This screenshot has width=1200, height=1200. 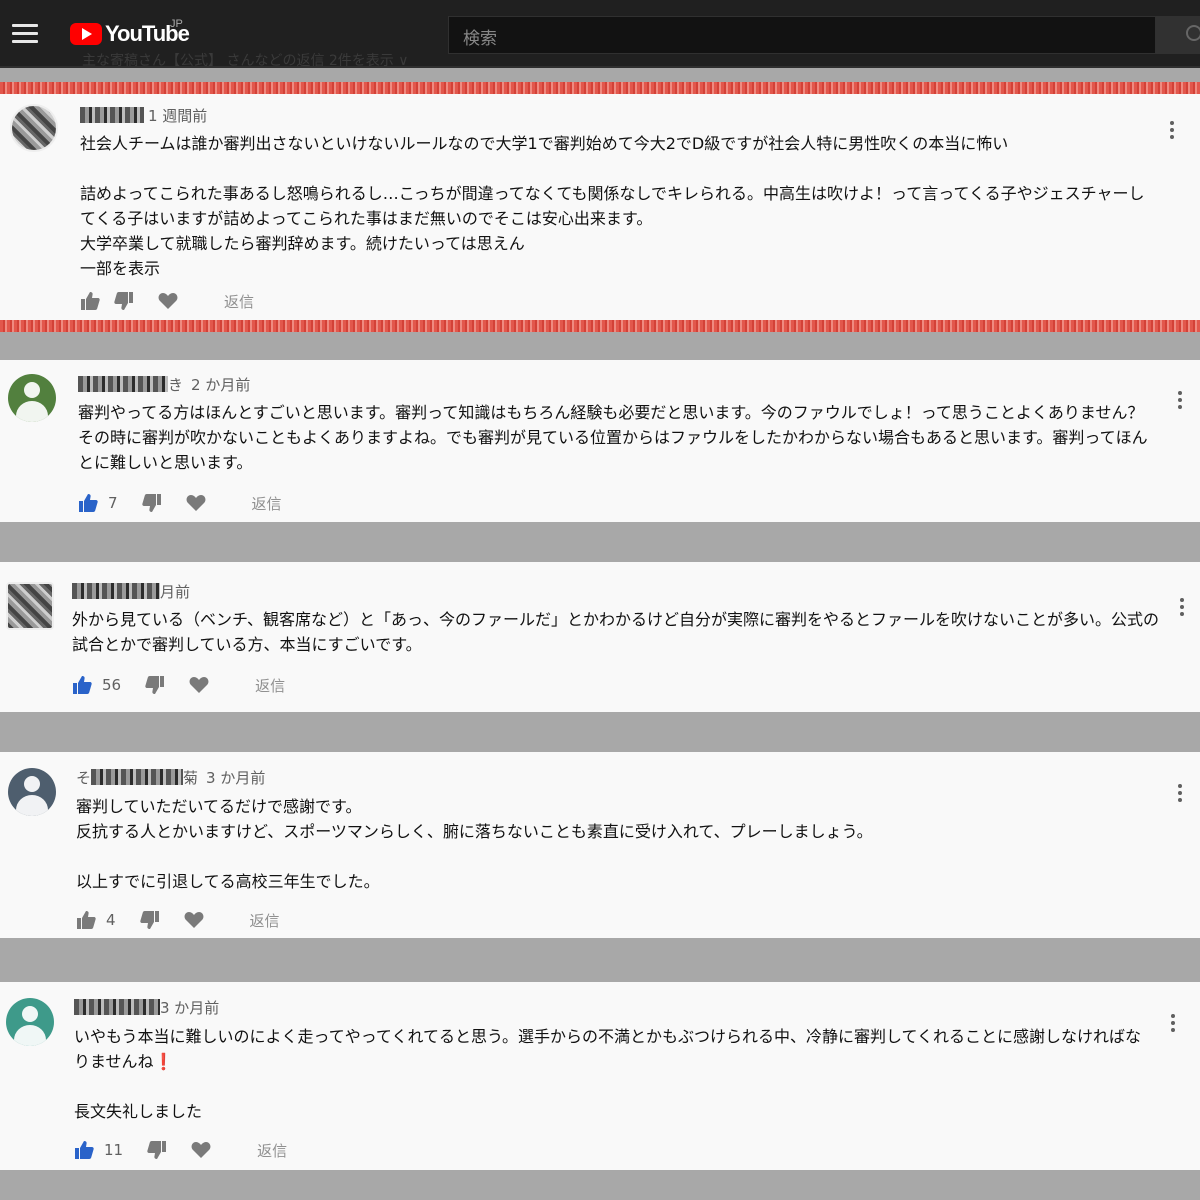 I want to click on like-count: 56, so click(x=112, y=685).